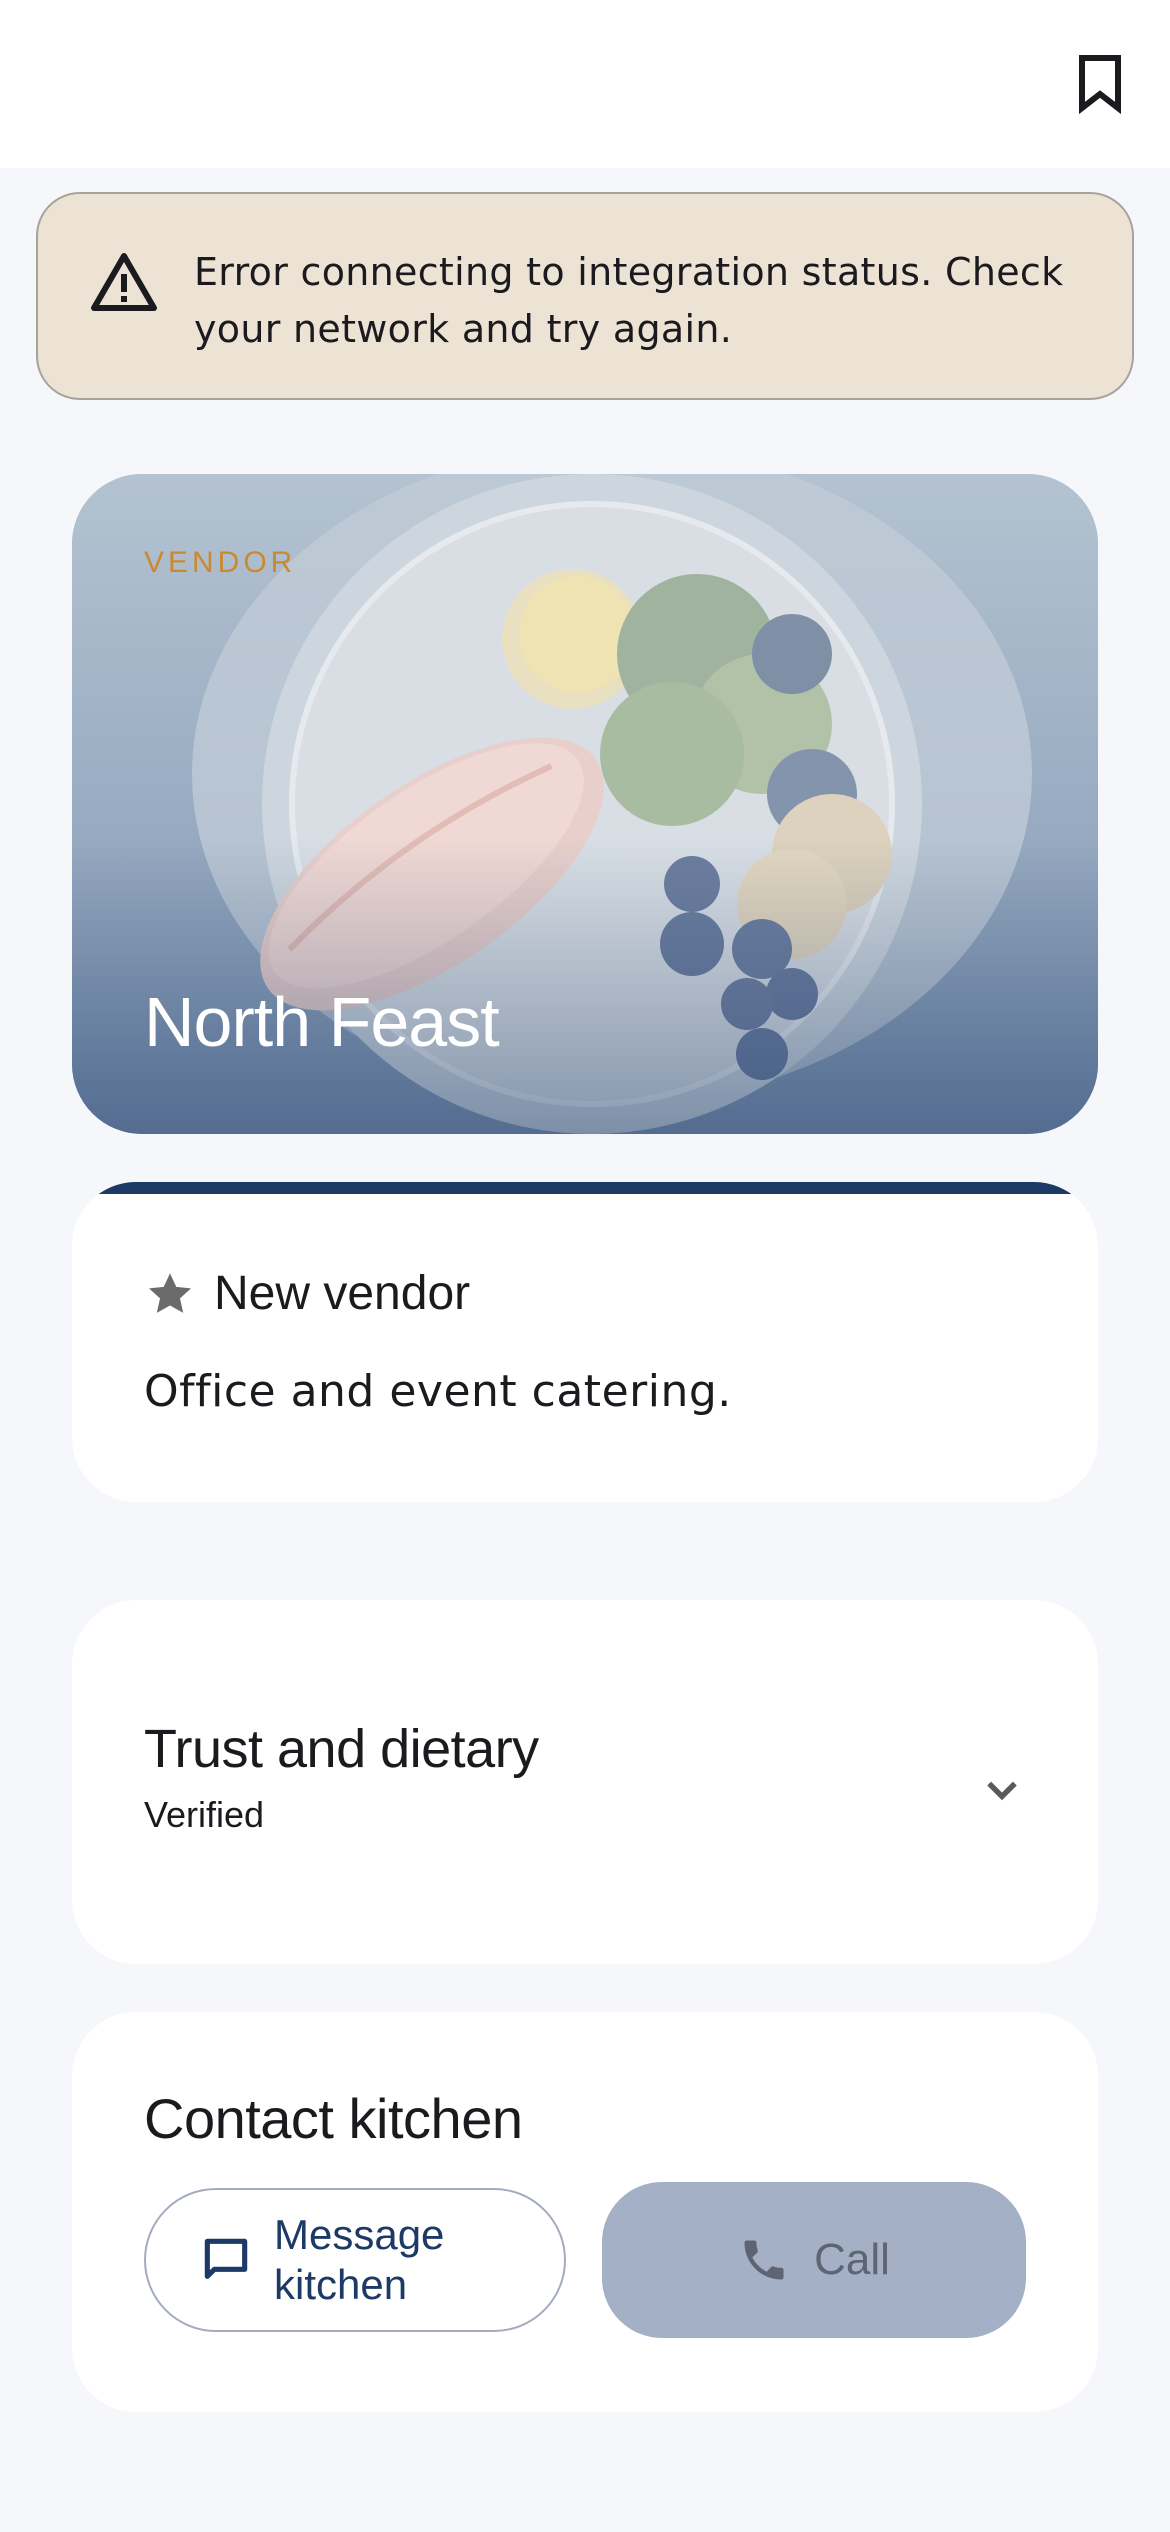 The width and height of the screenshot is (1170, 2532). I want to click on call-button: Call, so click(814, 2260).